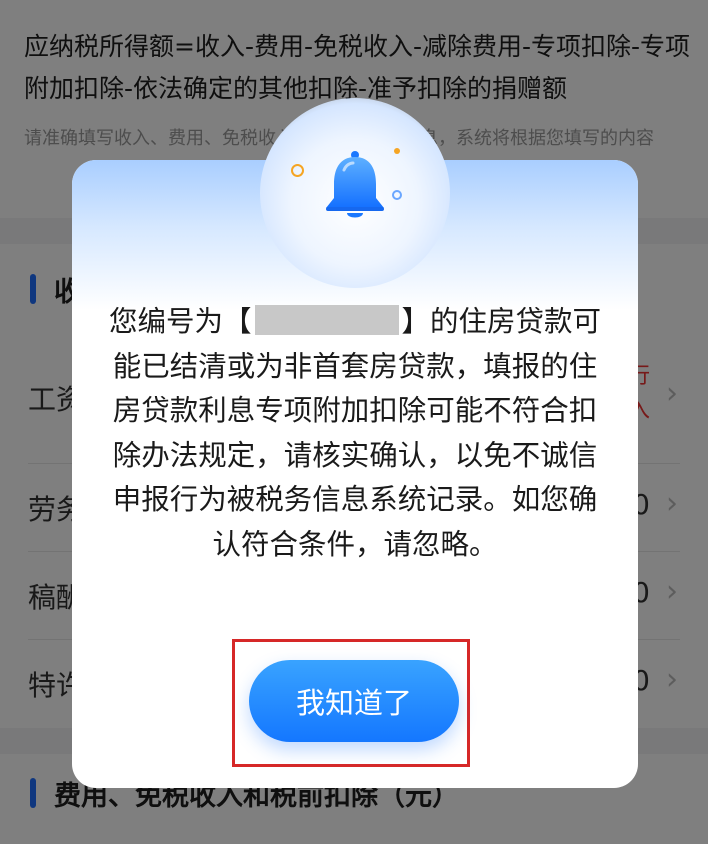  Describe the element at coordinates (326, 320) in the screenshot. I see `redacted-loan-number` at that location.